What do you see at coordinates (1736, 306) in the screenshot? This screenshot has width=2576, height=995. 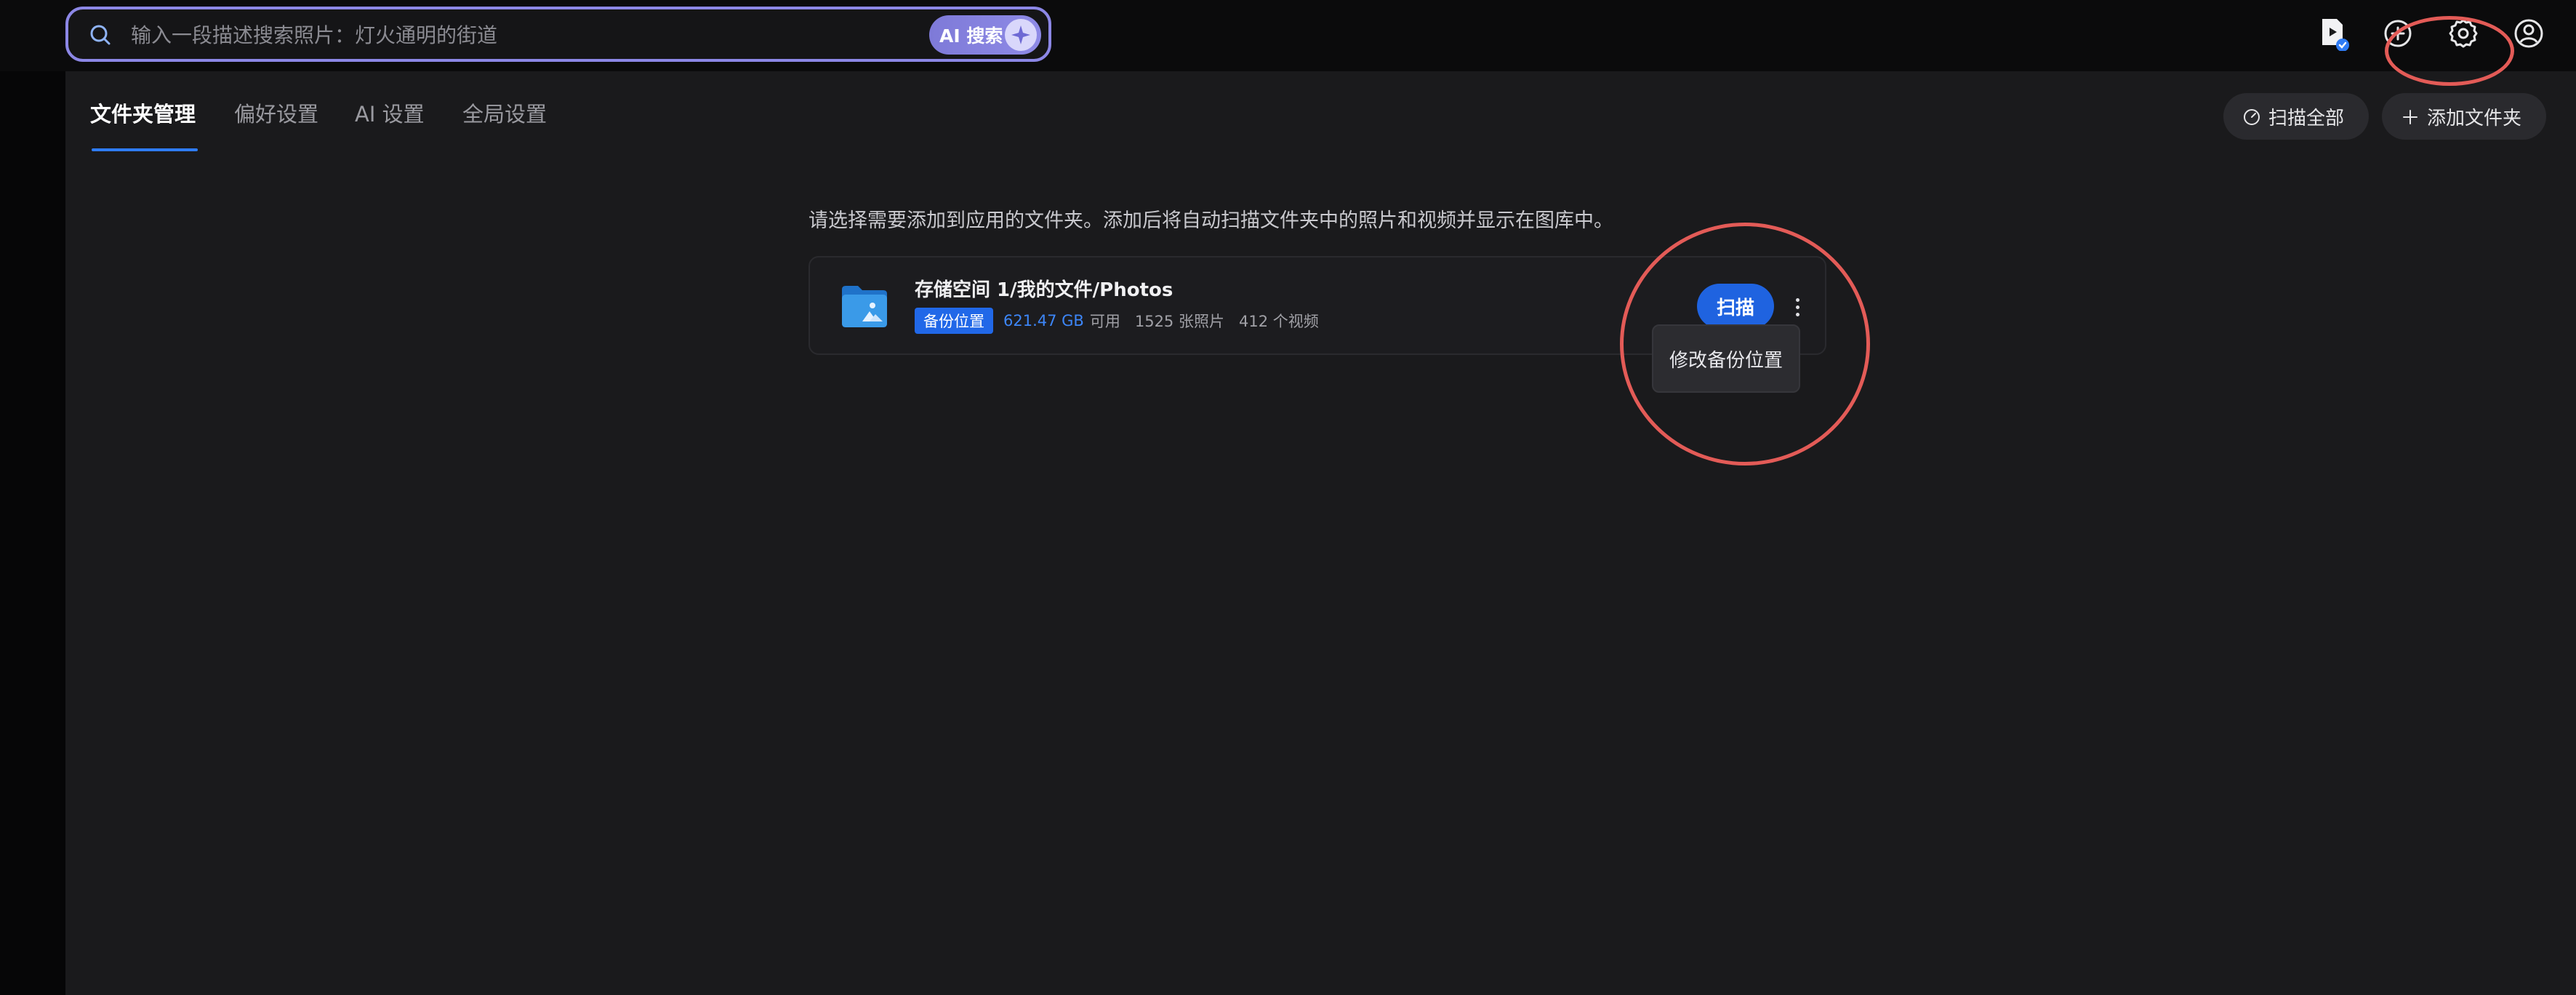 I see `scan-button: 扫描` at bounding box center [1736, 306].